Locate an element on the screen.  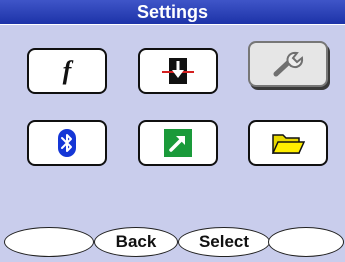
shortcut-tile is located at coordinates (178, 143).